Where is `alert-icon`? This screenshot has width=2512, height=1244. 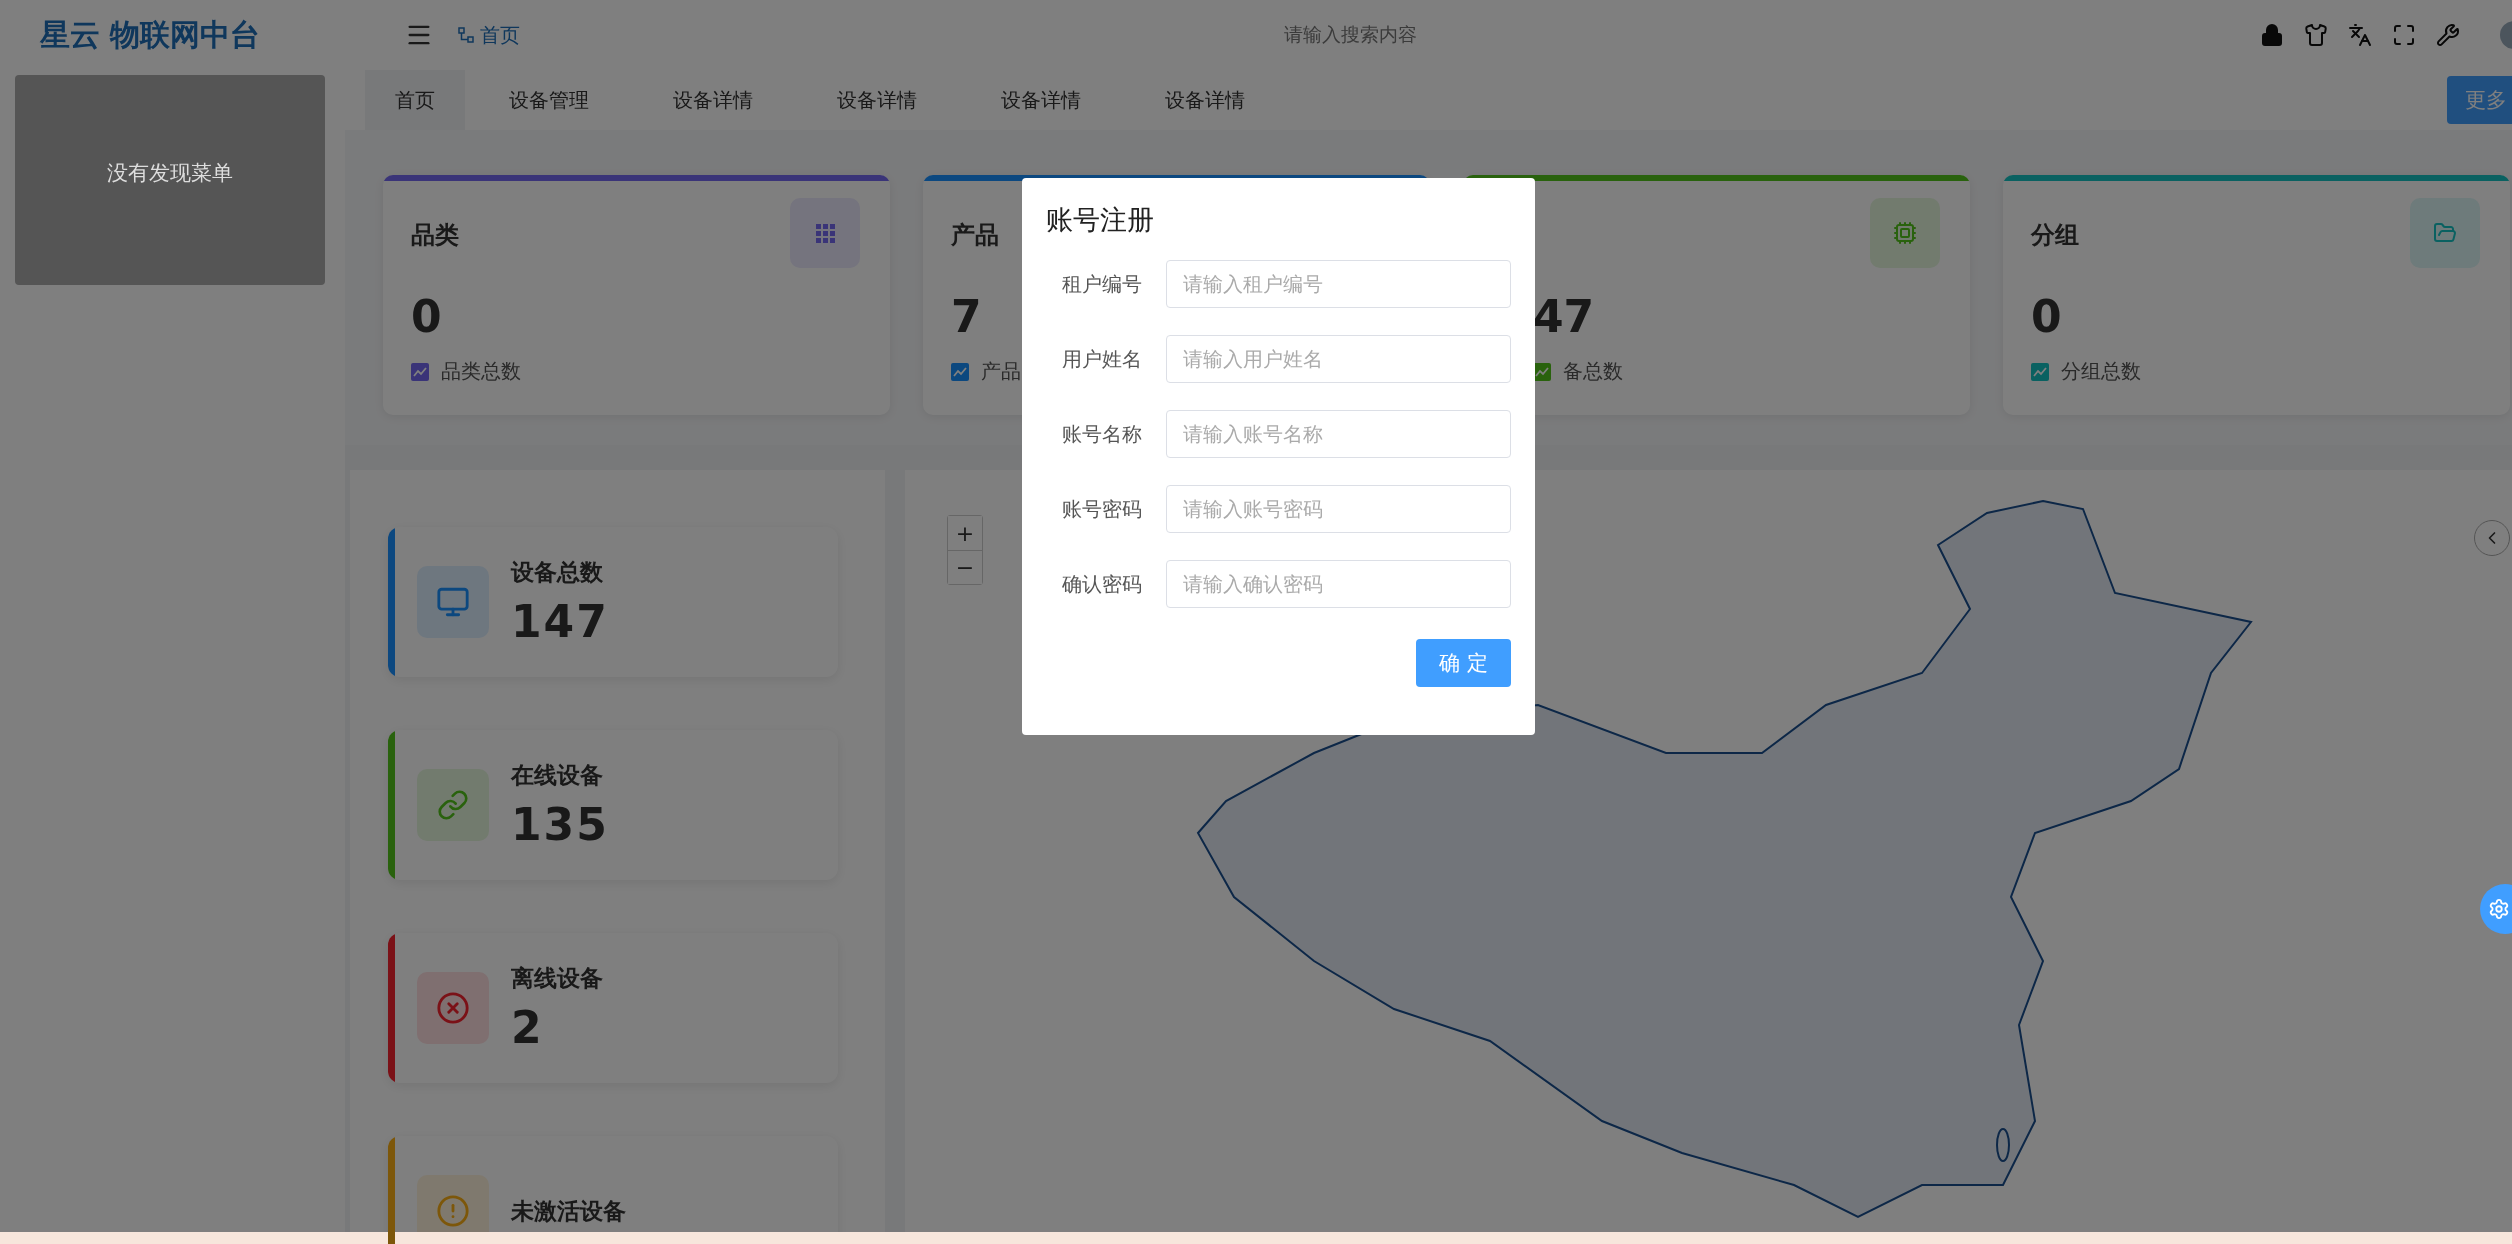
alert-icon is located at coordinates (453, 1211).